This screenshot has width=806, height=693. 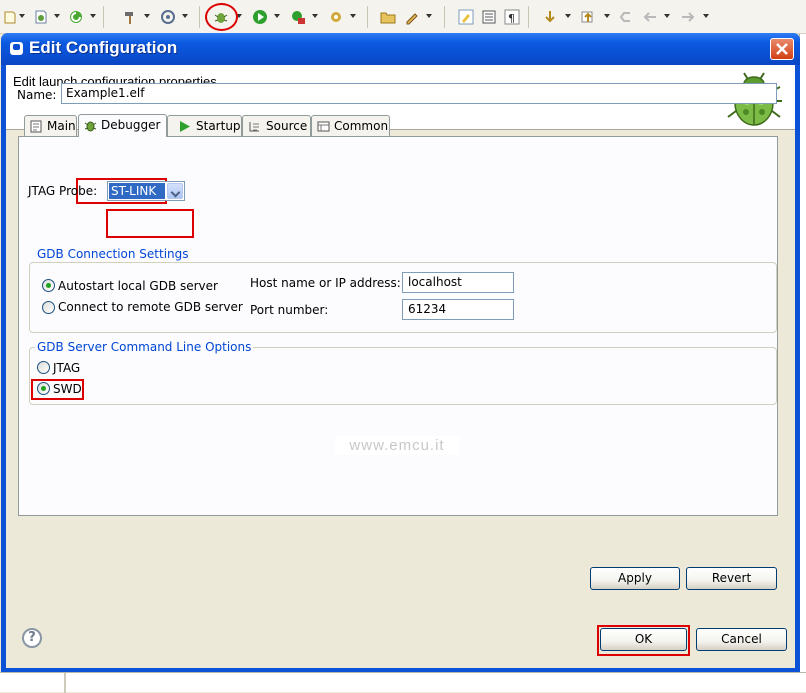 What do you see at coordinates (400, 49) in the screenshot?
I see `dialog-titlebar: Edit Configuration` at bounding box center [400, 49].